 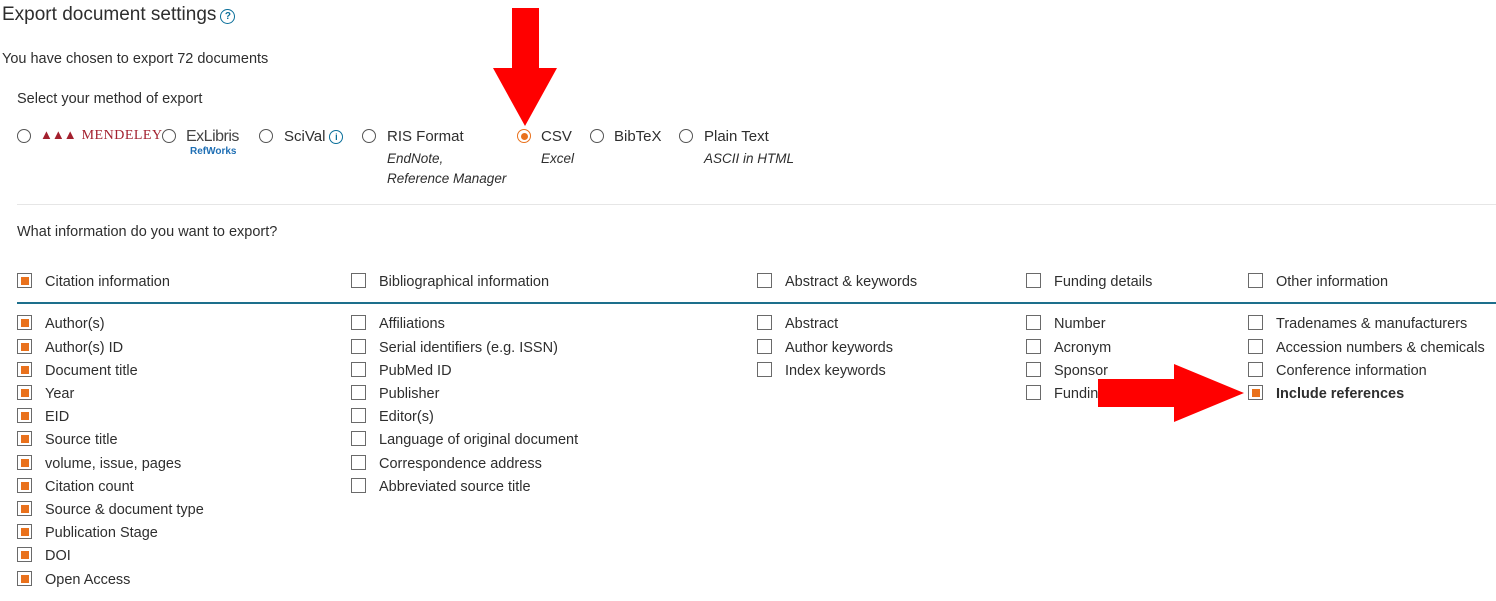 What do you see at coordinates (147, 232) in the screenshot?
I see `info-heading: What information do you want to export?` at bounding box center [147, 232].